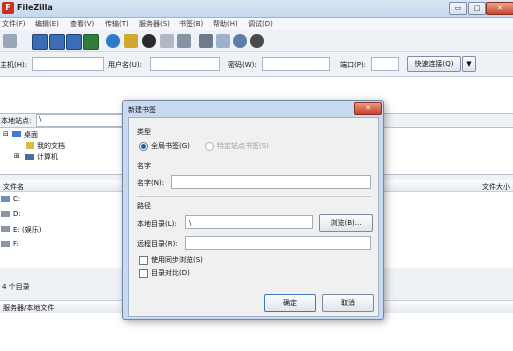 This screenshot has height=351, width=513. What do you see at coordinates (6, 134) in the screenshot?
I see `tree-expander-icon: ⊟` at bounding box center [6, 134].